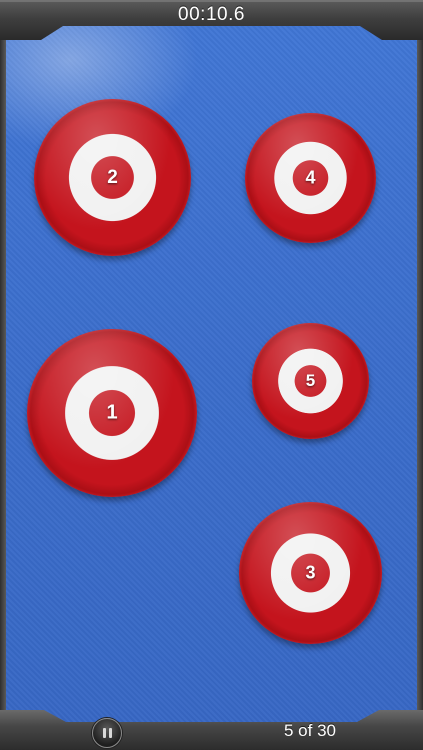  I want to click on timer-display: 00:10.6, so click(211, 14).